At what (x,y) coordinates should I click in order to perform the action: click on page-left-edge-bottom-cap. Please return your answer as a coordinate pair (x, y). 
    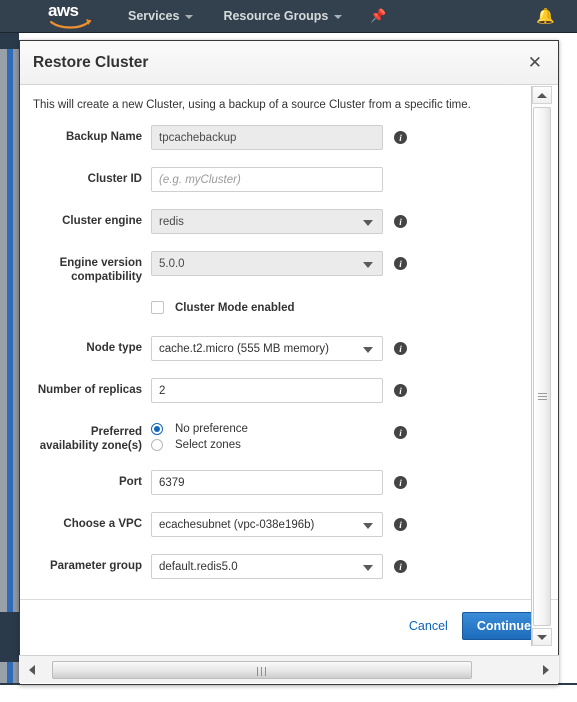
    Looking at the image, I should click on (9, 637).